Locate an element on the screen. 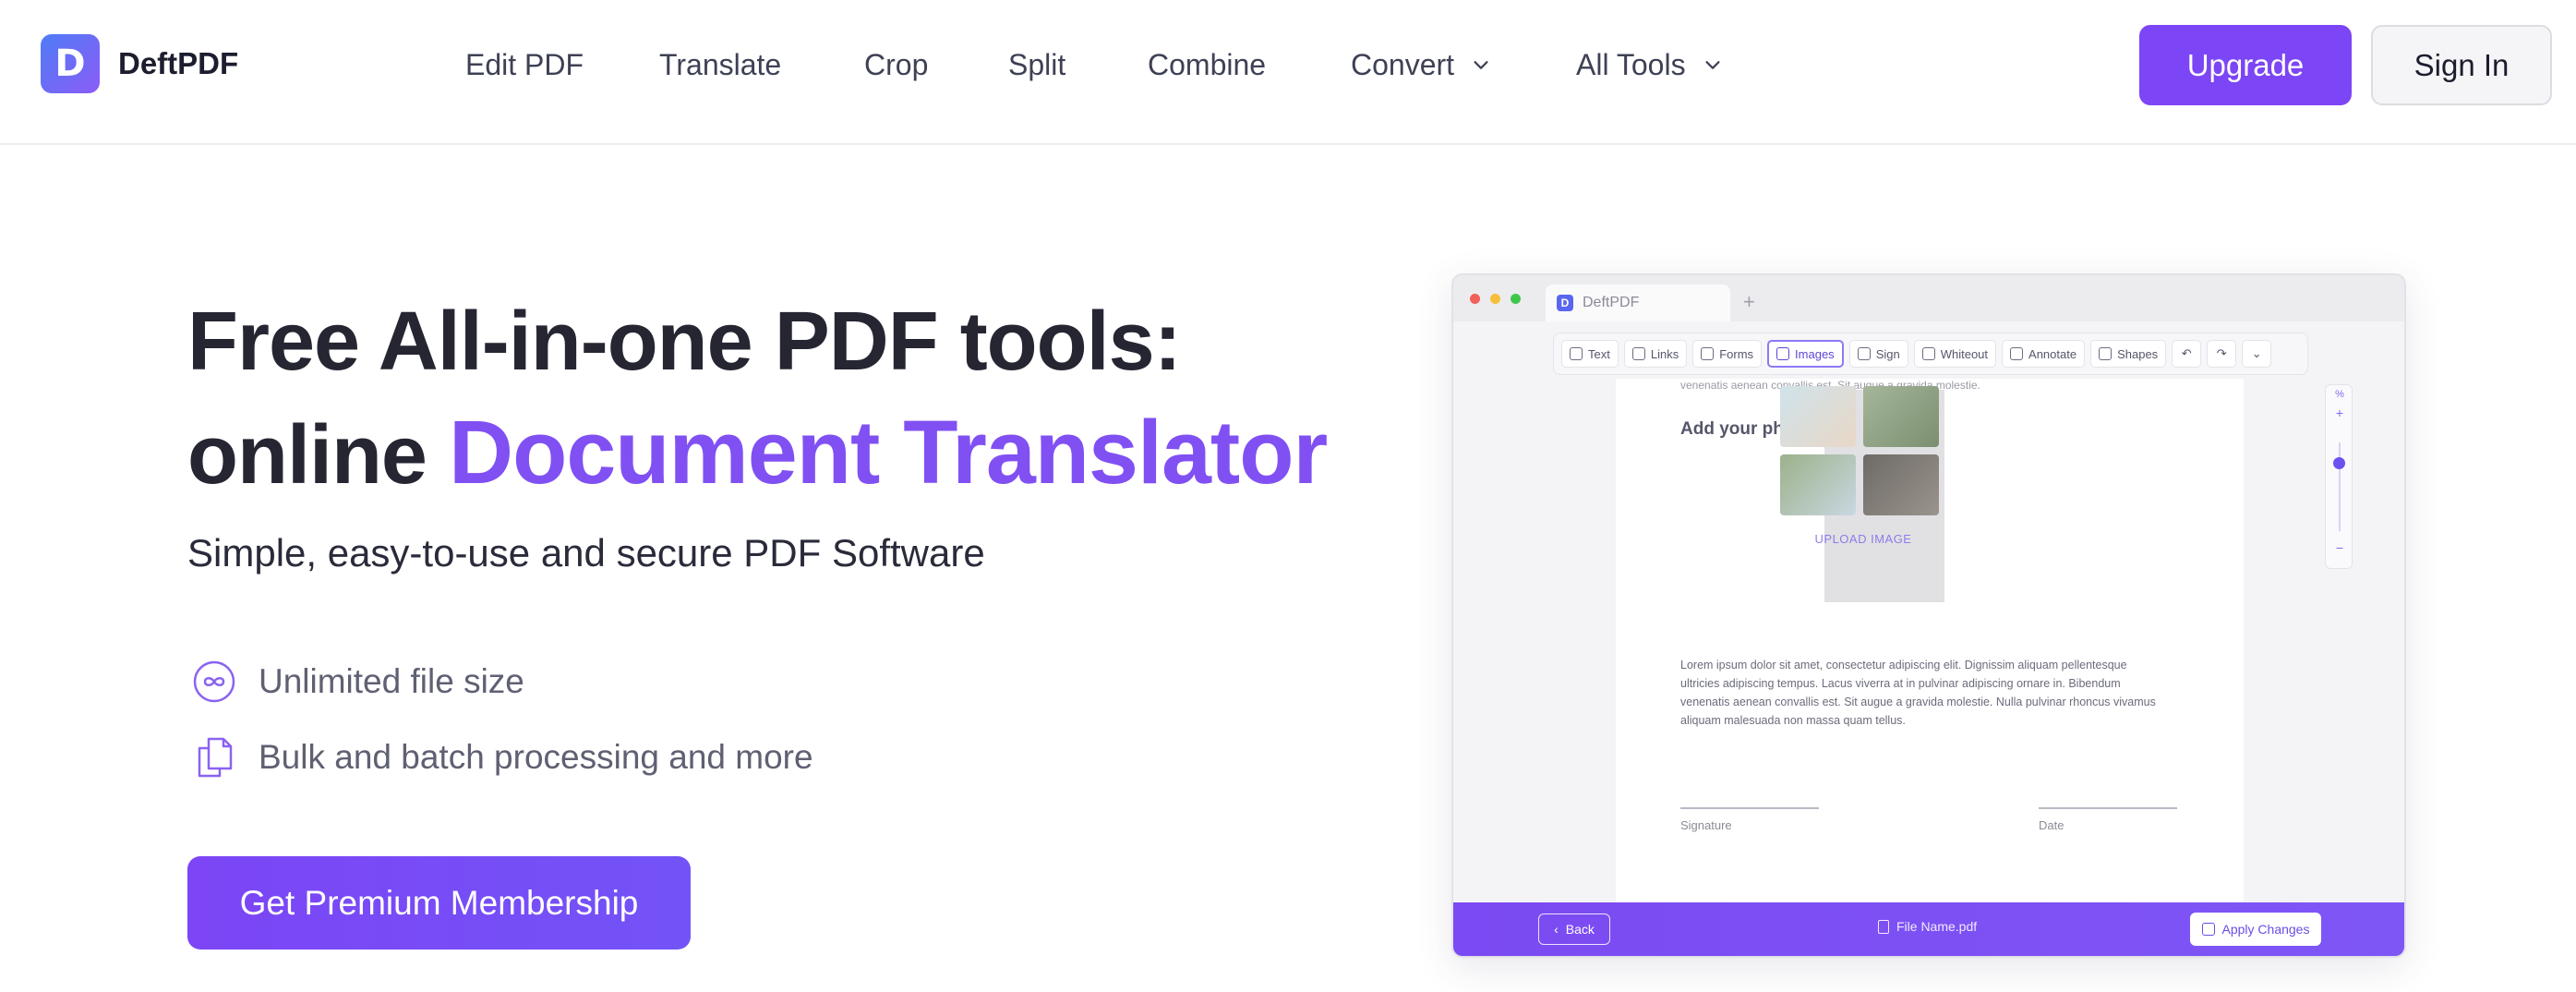 This screenshot has width=2576, height=992. tool-text: Text is located at coordinates (1590, 354).